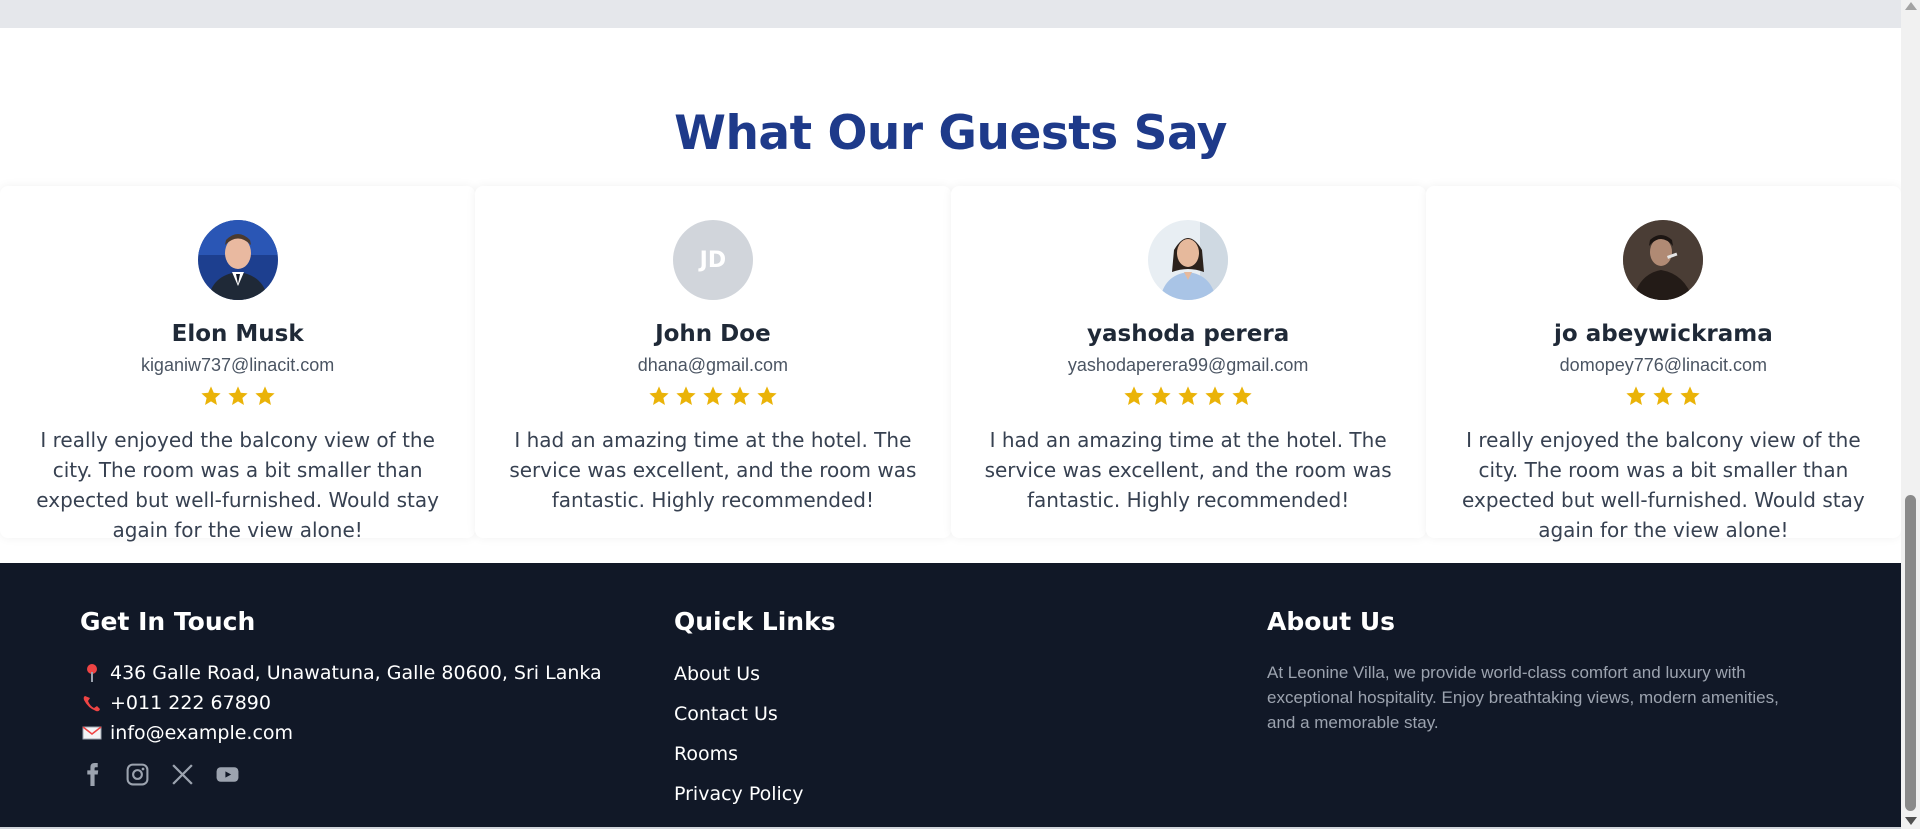 Image resolution: width=1920 pixels, height=829 pixels. I want to click on reviewer-email: kiganiw737@linacit.com, so click(237, 365).